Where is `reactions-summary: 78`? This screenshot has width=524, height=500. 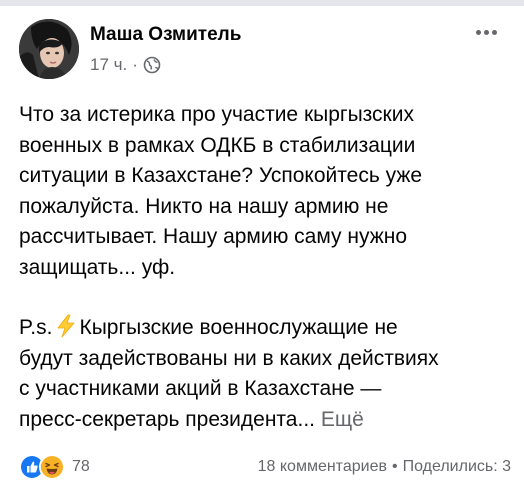 reactions-summary: 78 is located at coordinates (54, 467).